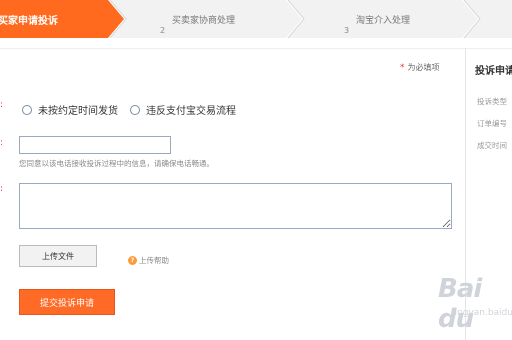 This screenshot has width=512, height=340. What do you see at coordinates (163, 30) in the screenshot?
I see `step-2-number: 2` at bounding box center [163, 30].